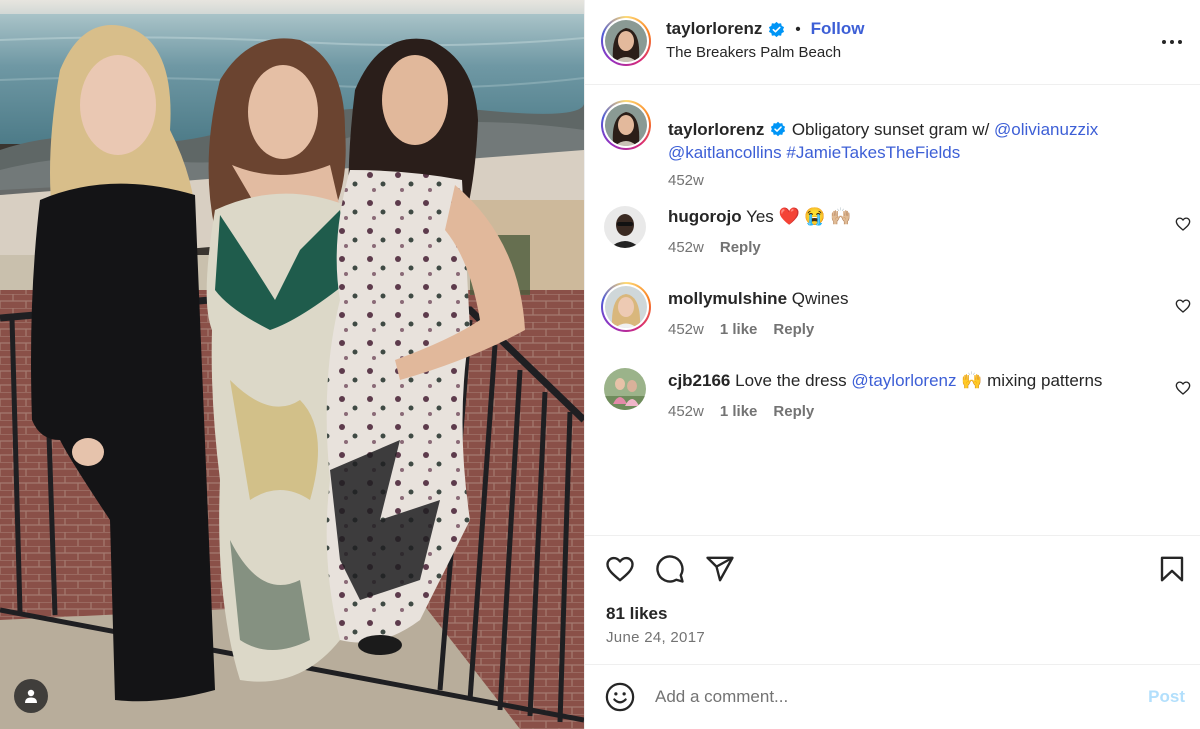 The height and width of the screenshot is (729, 1200). I want to click on header-username-row: taylorlorenz • Follow, so click(765, 29).